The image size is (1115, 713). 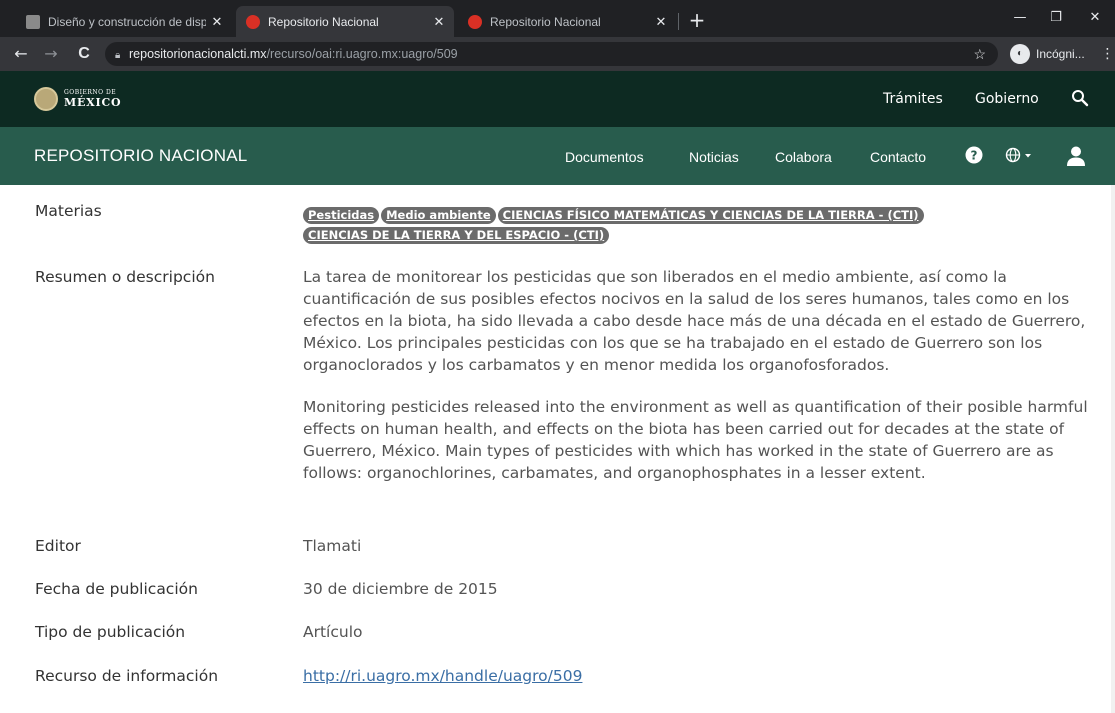 I want to click on browser-tab-3: Repositorio Nacional ✕, so click(x=567, y=21).